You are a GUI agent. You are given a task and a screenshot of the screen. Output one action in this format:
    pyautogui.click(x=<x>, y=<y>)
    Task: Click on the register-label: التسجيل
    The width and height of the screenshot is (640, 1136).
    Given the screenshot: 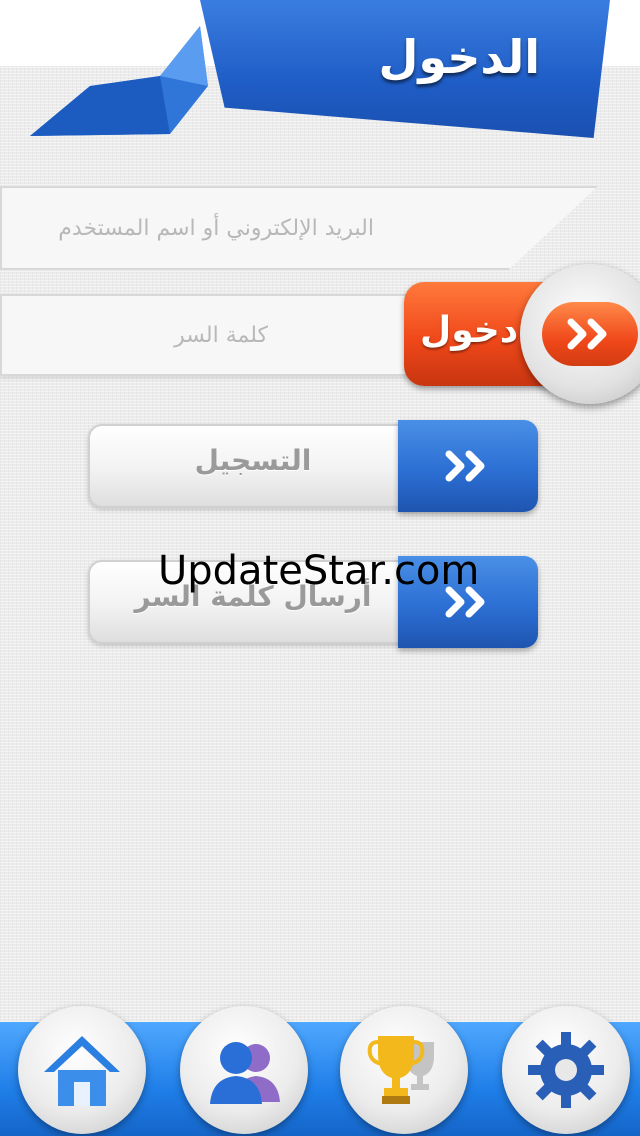 What is the action you would take?
    pyautogui.click(x=253, y=460)
    